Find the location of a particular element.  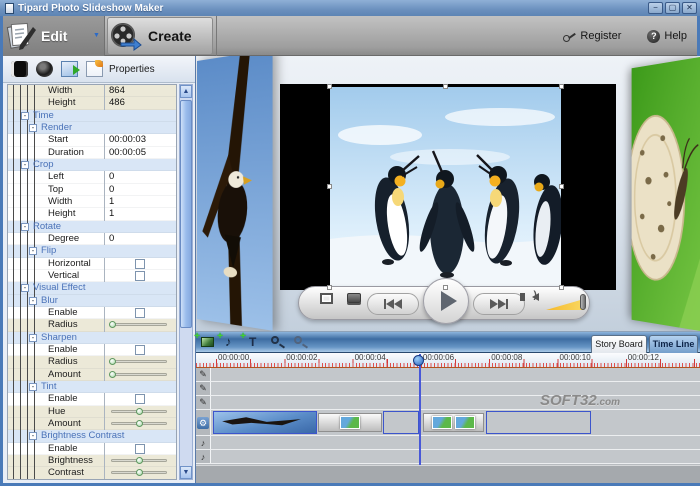

tab-time-line: Time Line is located at coordinates (673, 344).